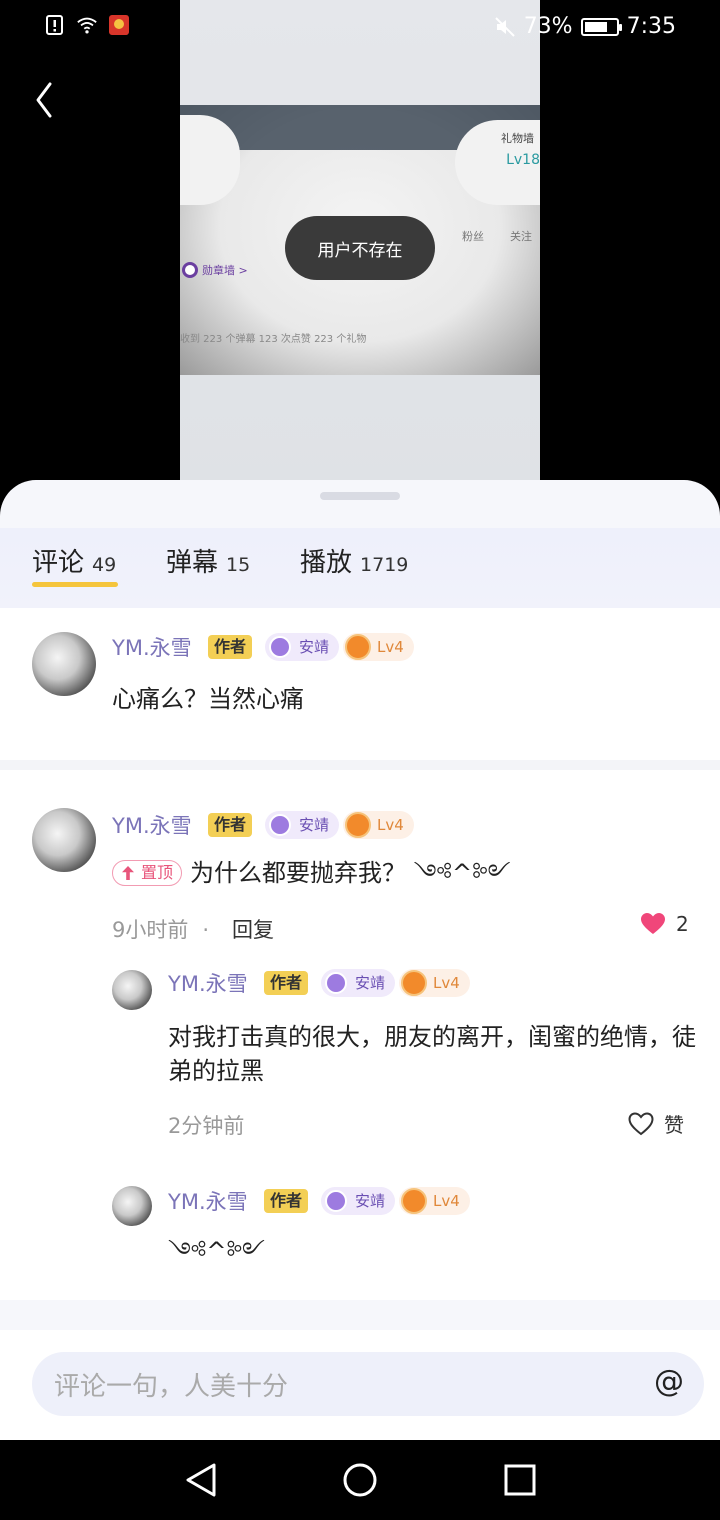 The height and width of the screenshot is (1520, 720). Describe the element at coordinates (520, 1480) in the screenshot. I see `recents-nav-icon` at that location.